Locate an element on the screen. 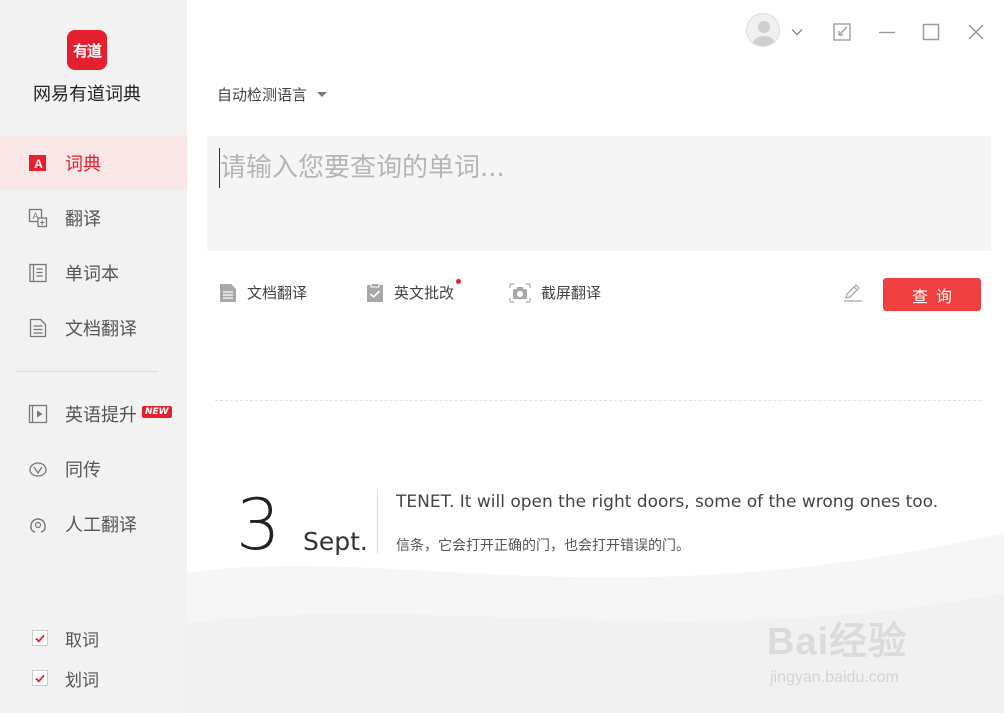  tool-label: 文档翻译 is located at coordinates (277, 293).